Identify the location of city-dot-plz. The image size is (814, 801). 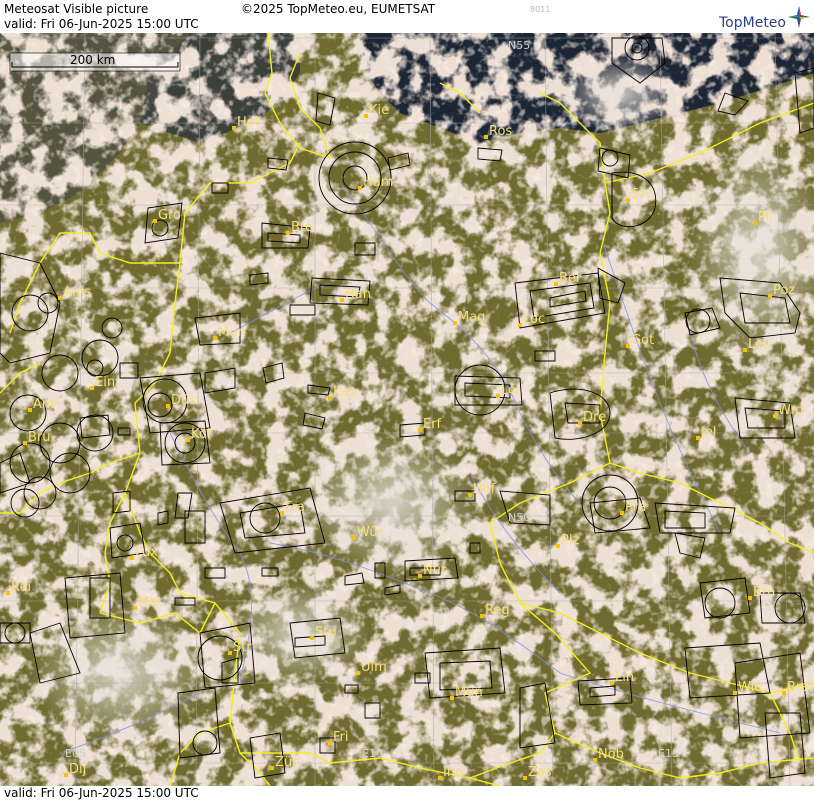
(558, 546).